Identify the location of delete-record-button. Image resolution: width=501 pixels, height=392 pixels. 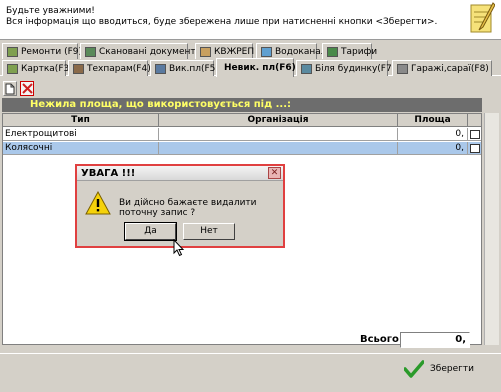
(27, 88).